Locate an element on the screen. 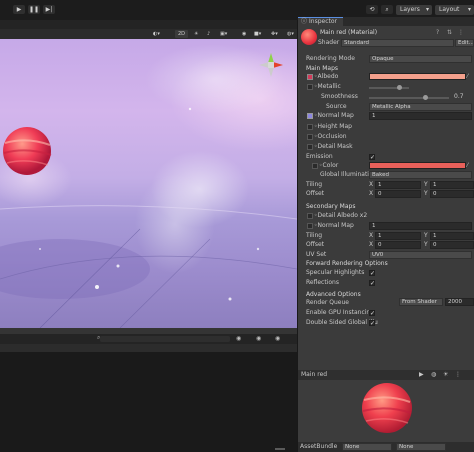 The height and width of the screenshot is (452, 474). offset-y-value: 0 is located at coordinates (435, 194).